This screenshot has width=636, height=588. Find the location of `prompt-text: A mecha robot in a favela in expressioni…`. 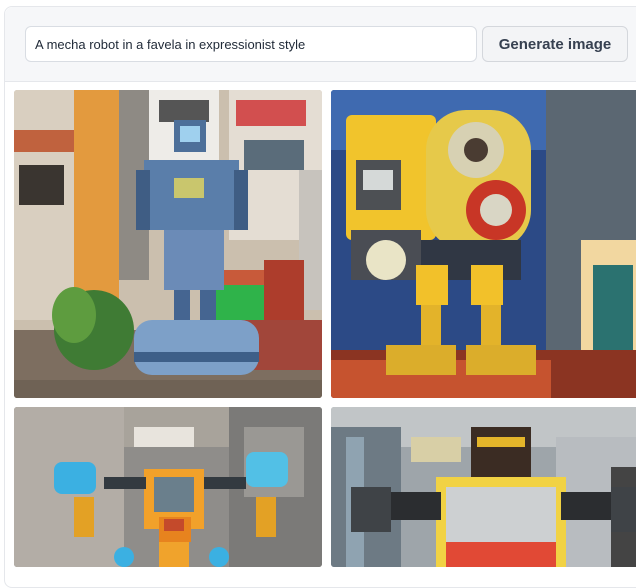

prompt-text: A mecha robot in a favela in expressioni… is located at coordinates (170, 44).